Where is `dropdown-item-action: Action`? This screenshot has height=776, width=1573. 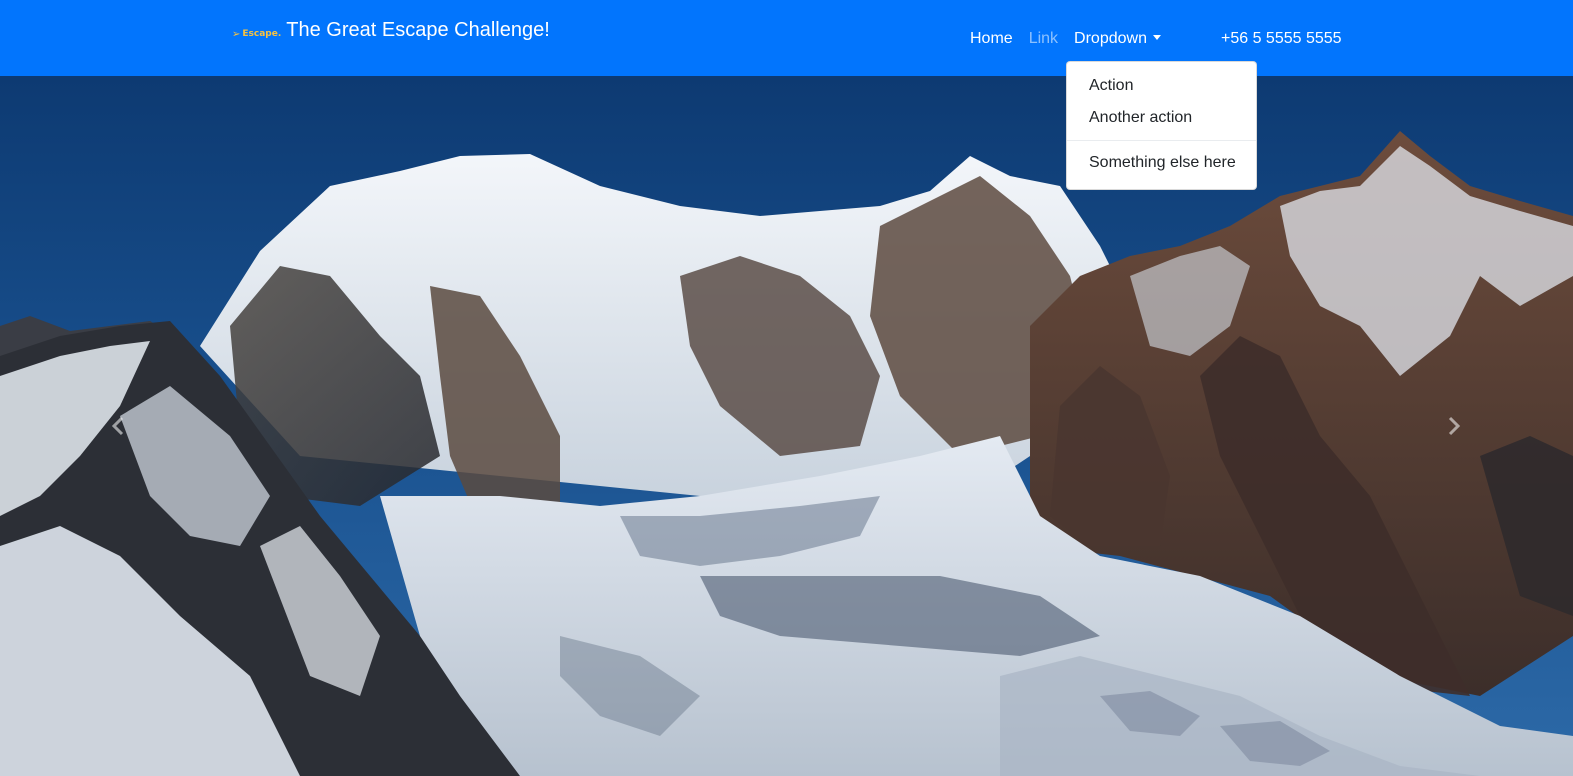 dropdown-item-action: Action is located at coordinates (1161, 86).